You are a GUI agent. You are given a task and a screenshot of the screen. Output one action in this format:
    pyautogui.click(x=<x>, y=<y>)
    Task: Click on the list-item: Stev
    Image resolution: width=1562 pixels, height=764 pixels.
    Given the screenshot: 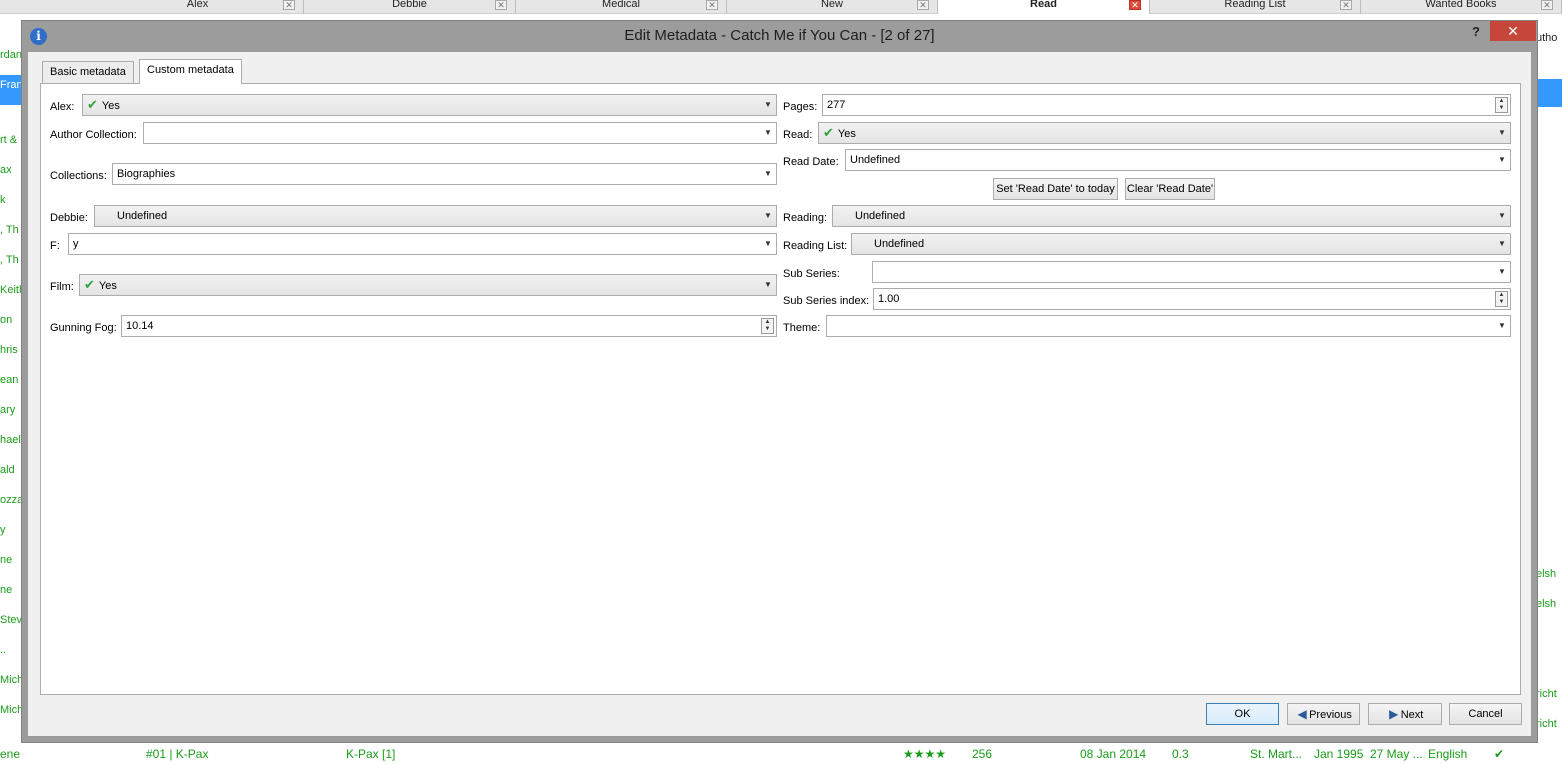 What is the action you would take?
    pyautogui.click(x=11, y=625)
    